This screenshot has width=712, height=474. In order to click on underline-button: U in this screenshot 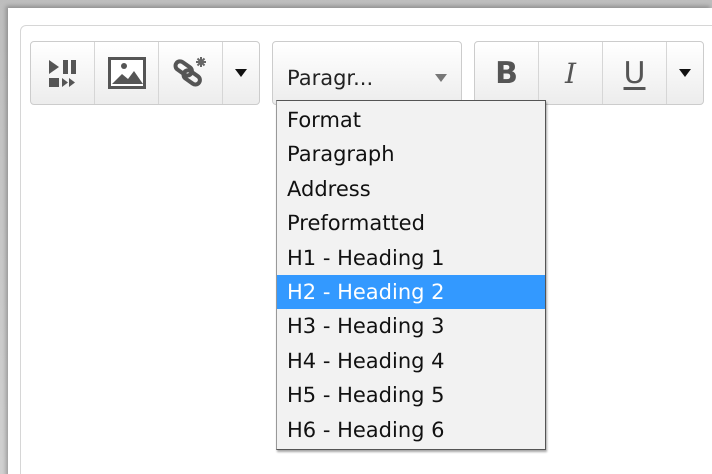, I will do `click(635, 73)`.